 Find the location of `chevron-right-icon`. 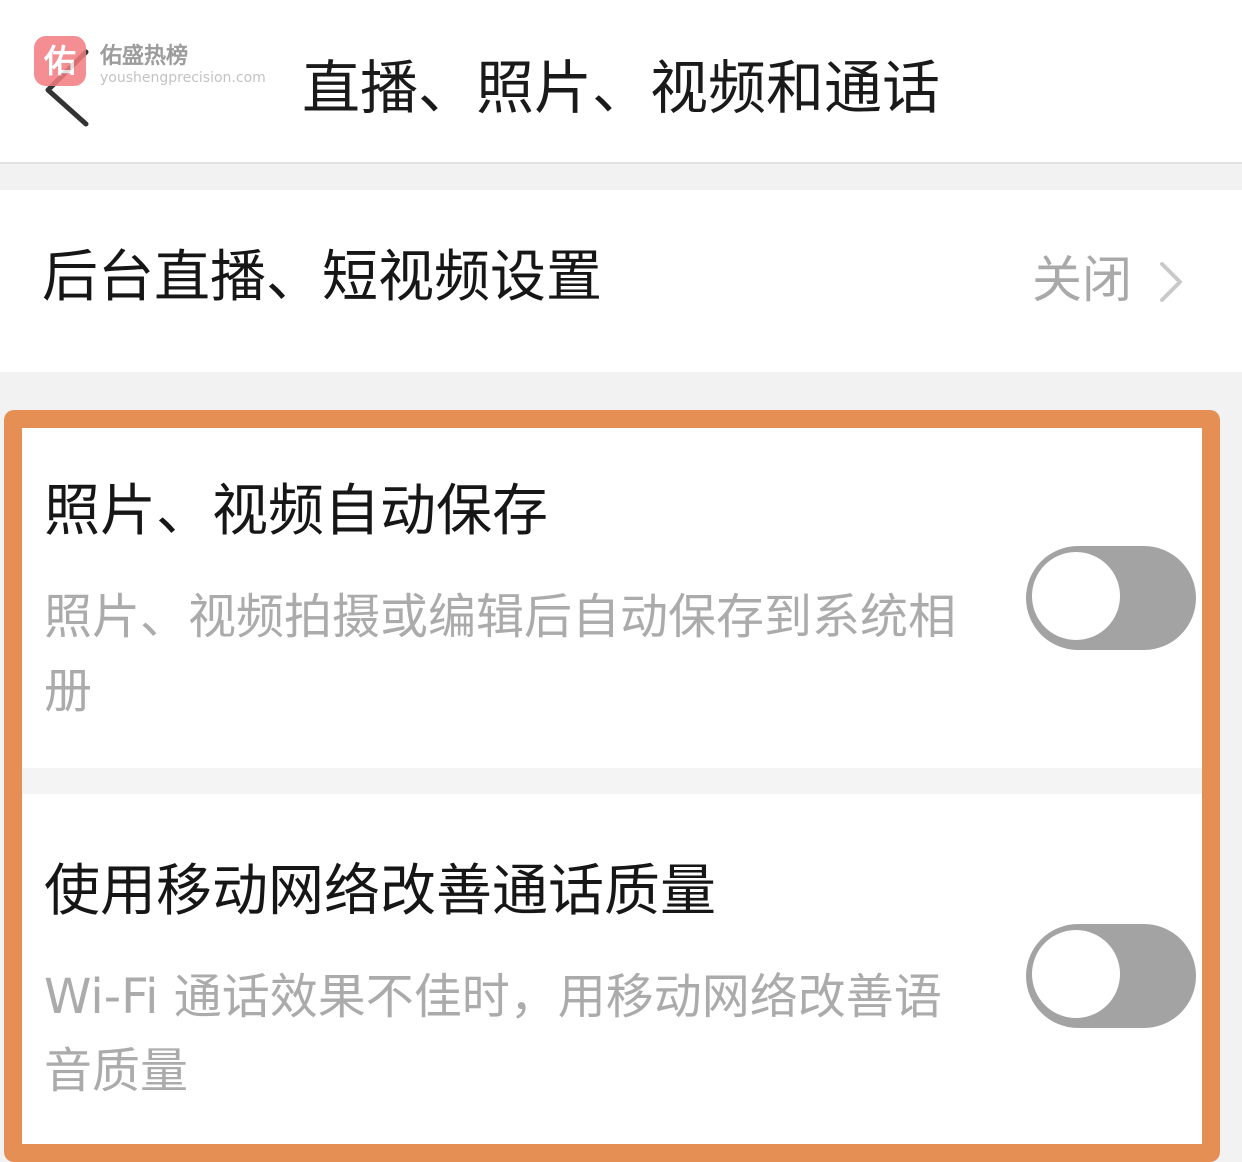

chevron-right-icon is located at coordinates (1171, 282).